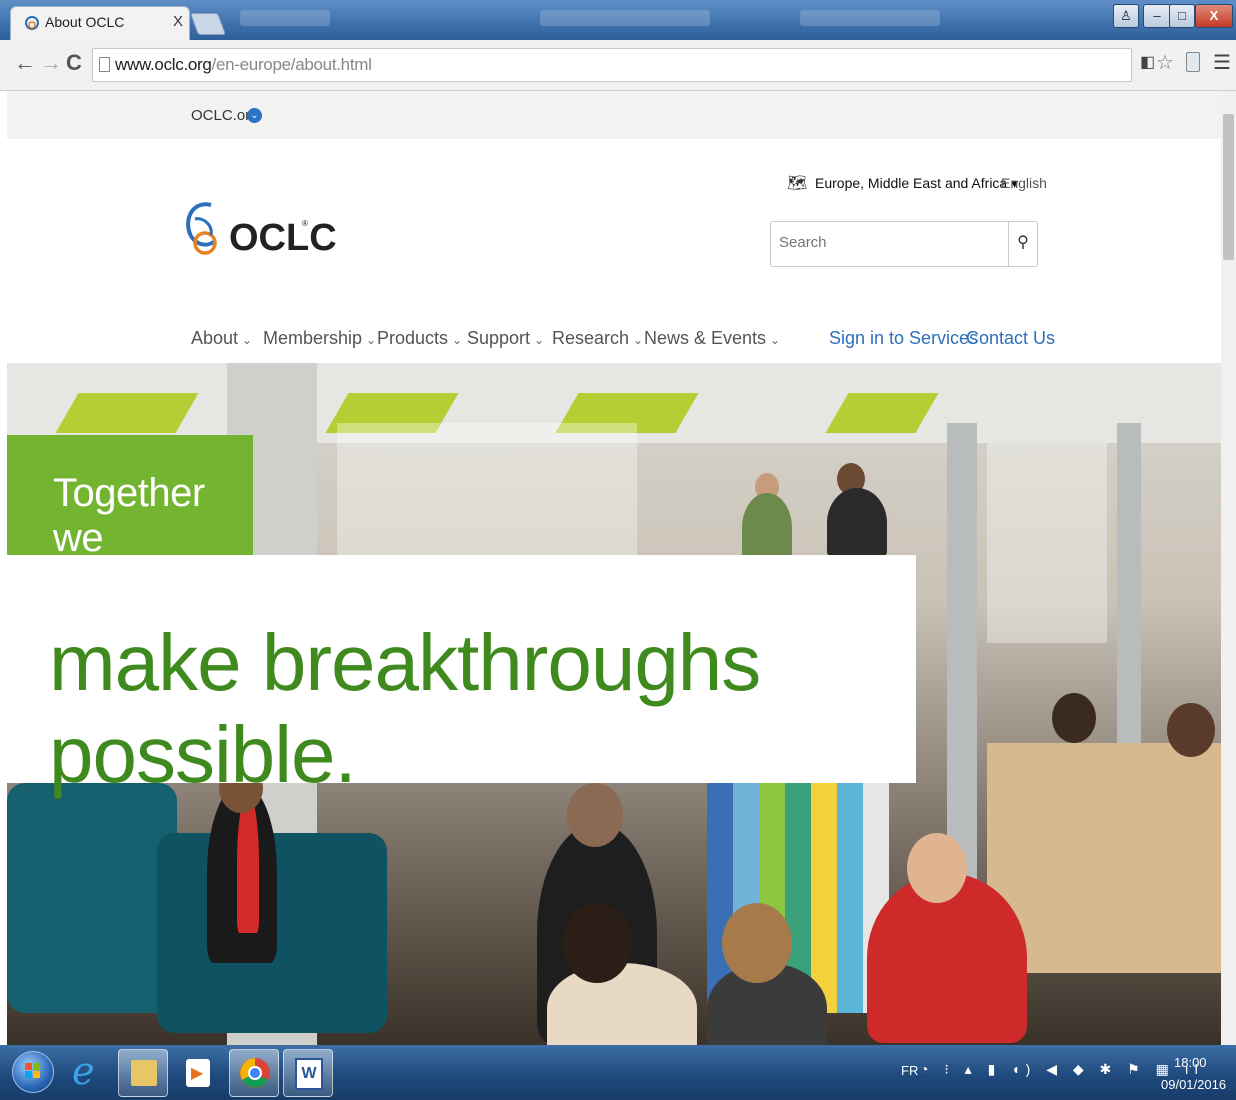  What do you see at coordinates (712, 338) in the screenshot?
I see `nav-news-events: News & Events ⌄` at bounding box center [712, 338].